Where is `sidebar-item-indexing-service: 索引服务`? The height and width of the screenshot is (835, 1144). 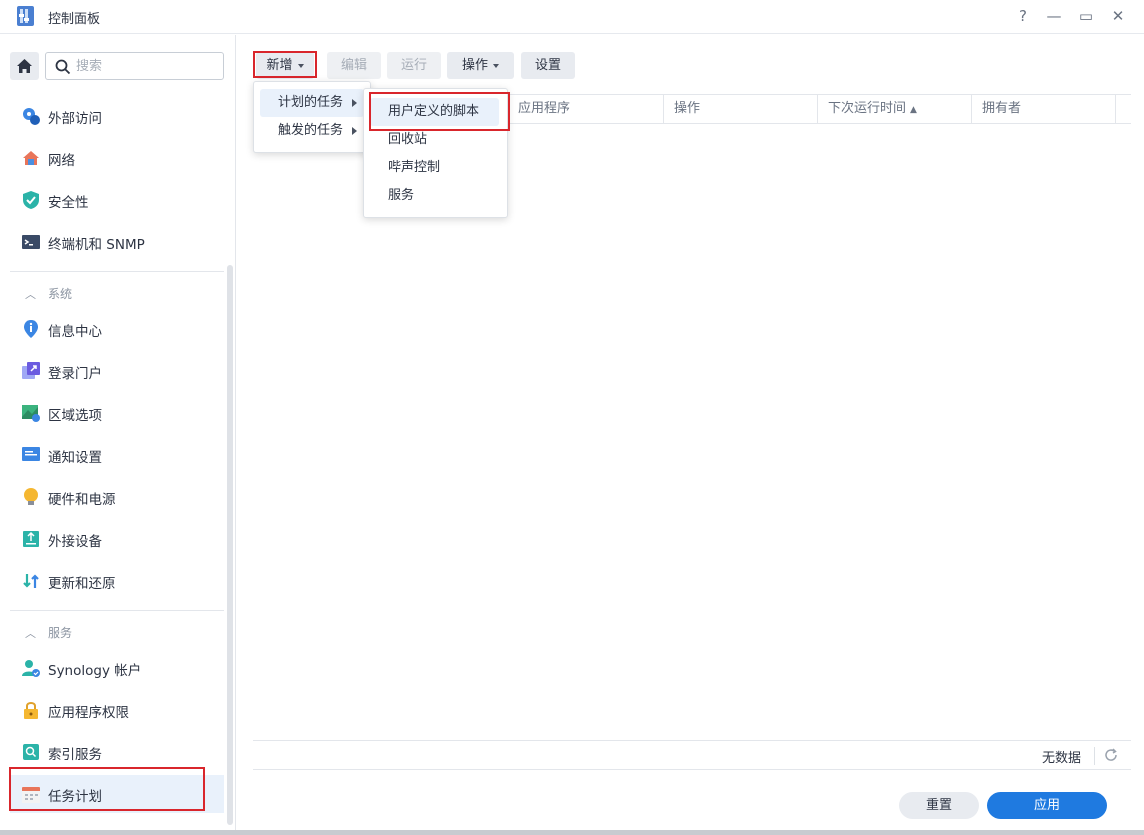 sidebar-item-indexing-service: 索引服务 is located at coordinates (117, 752).